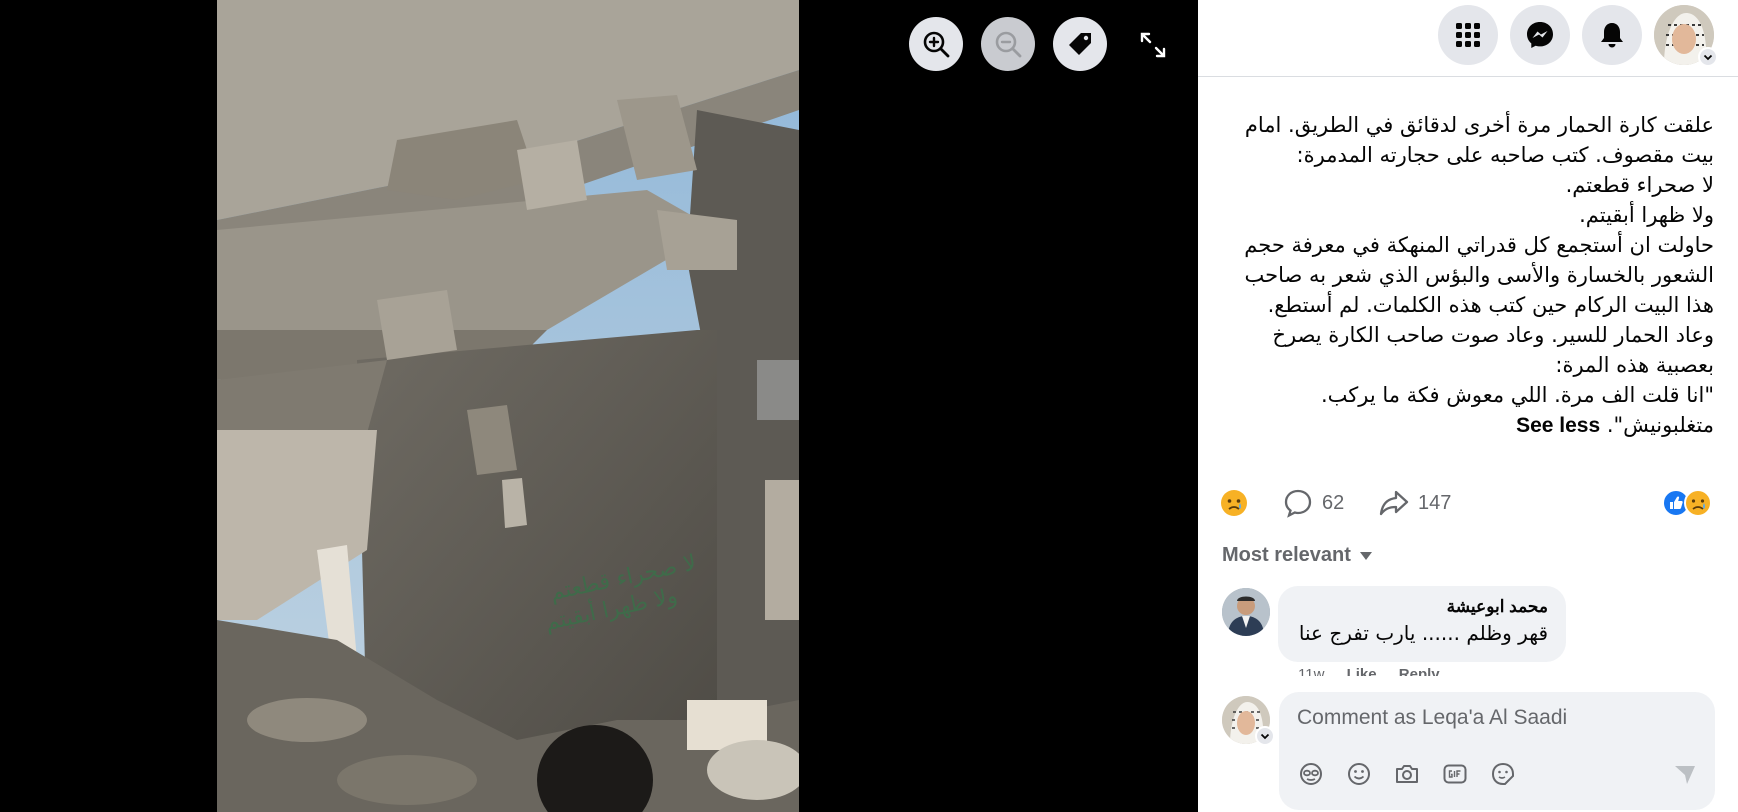  What do you see at coordinates (1394, 503) in the screenshot?
I see `share-icon` at bounding box center [1394, 503].